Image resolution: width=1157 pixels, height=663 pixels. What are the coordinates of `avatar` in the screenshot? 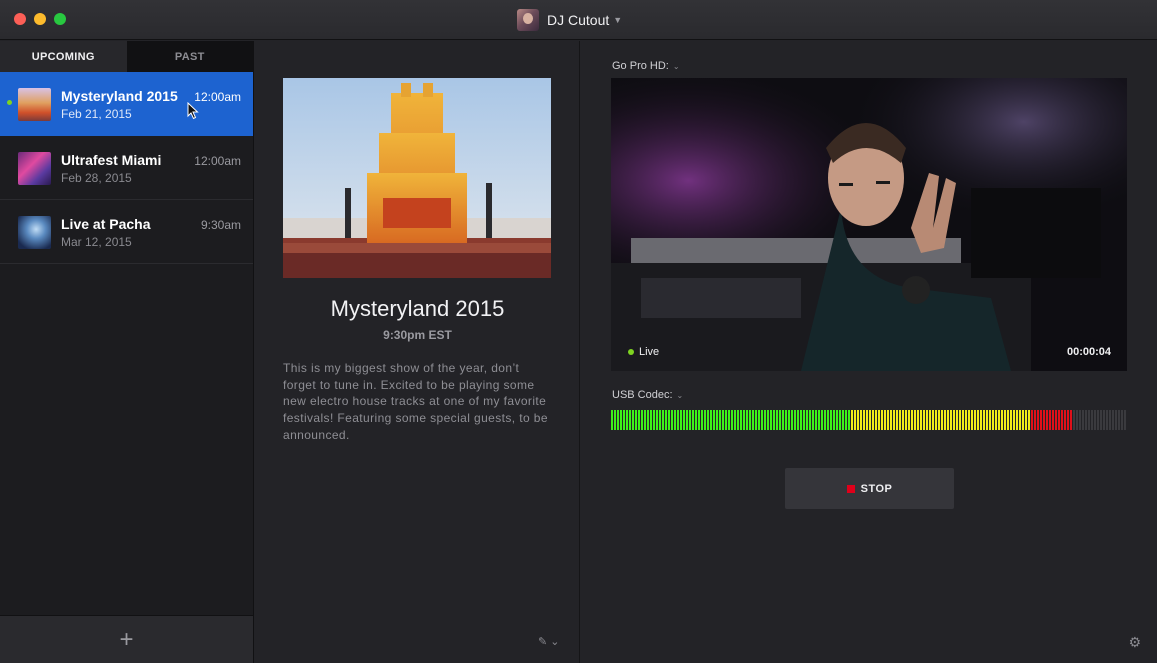 It's located at (528, 20).